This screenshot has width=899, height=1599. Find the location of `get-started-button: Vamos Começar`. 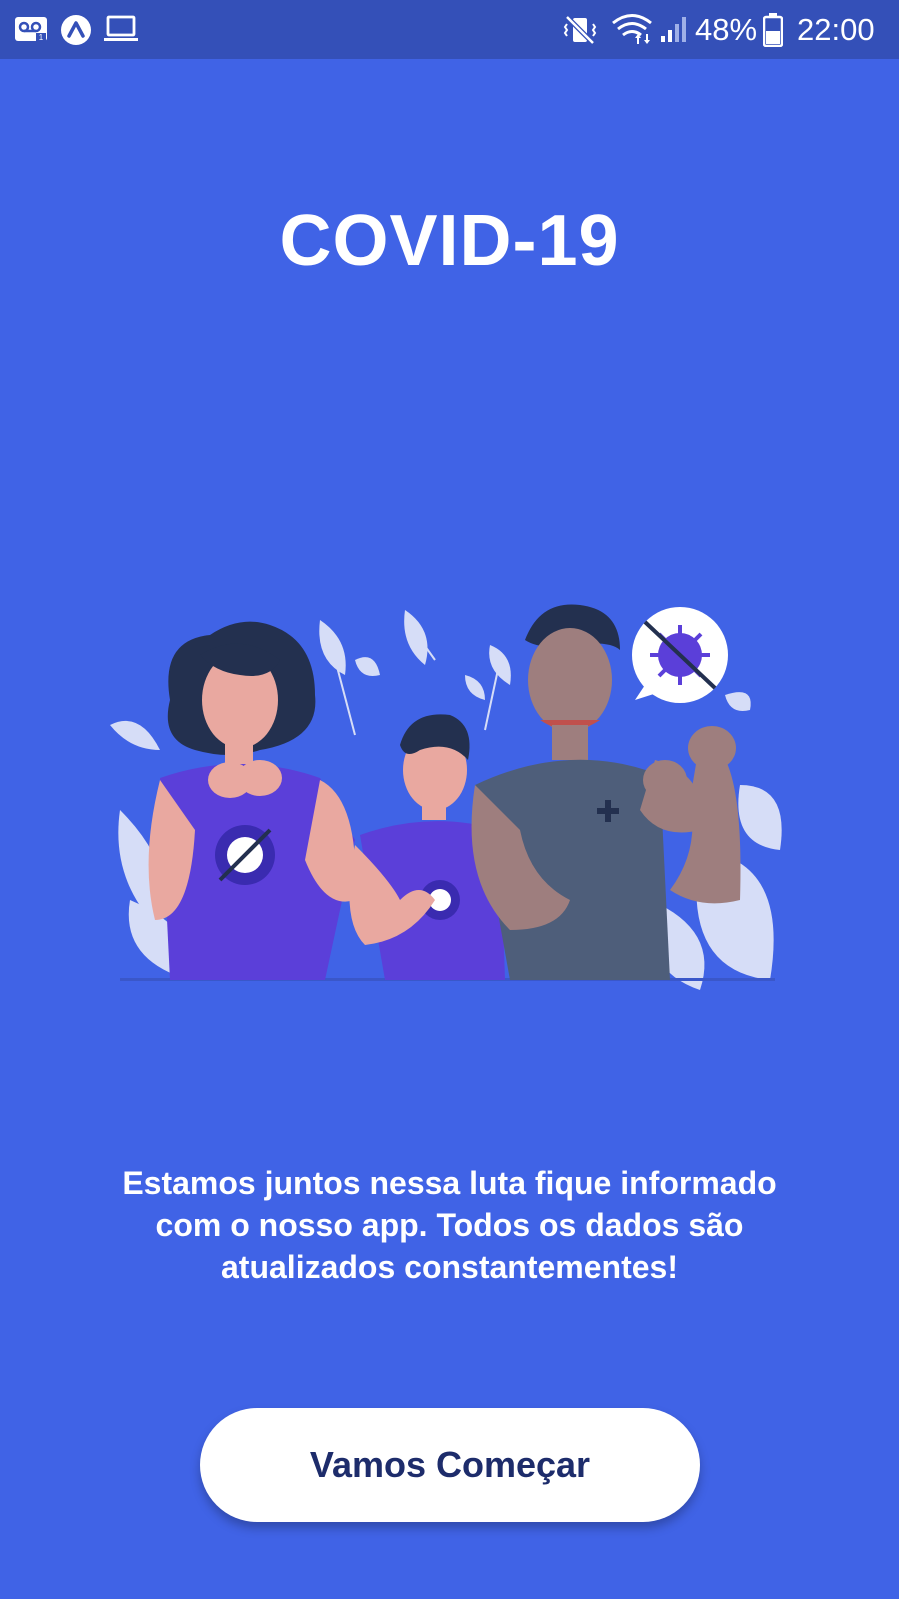

get-started-button: Vamos Começar is located at coordinates (450, 1465).